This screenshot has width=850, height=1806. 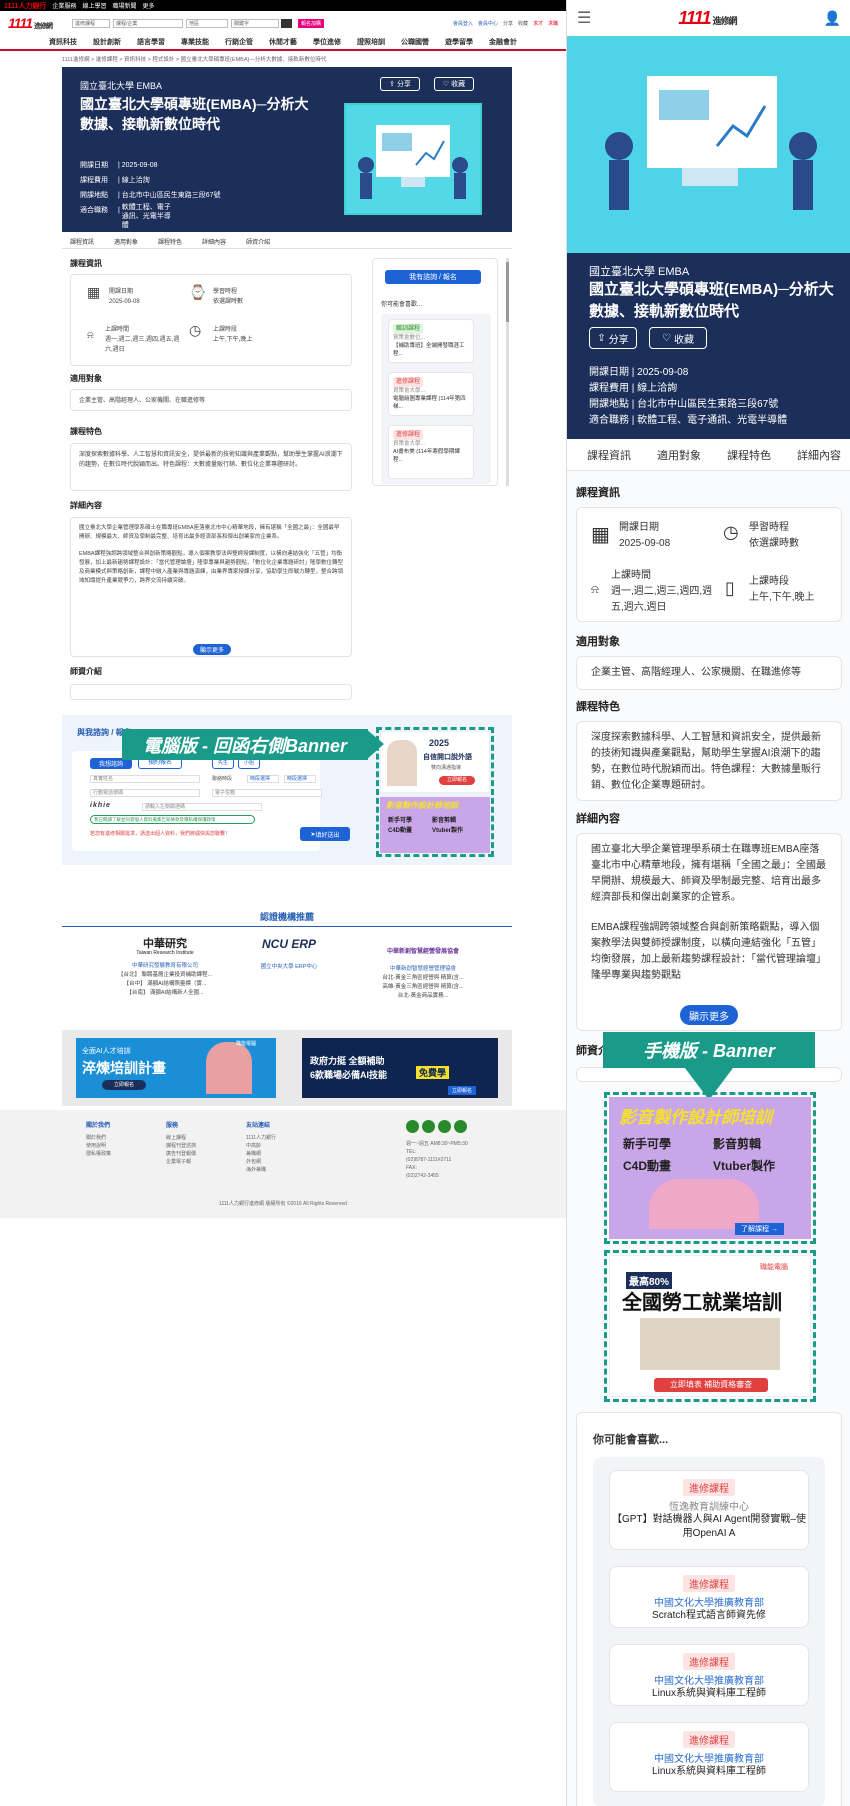 What do you see at coordinates (98, 1154) in the screenshot?
I see `footer-link: 隱私權政策` at bounding box center [98, 1154].